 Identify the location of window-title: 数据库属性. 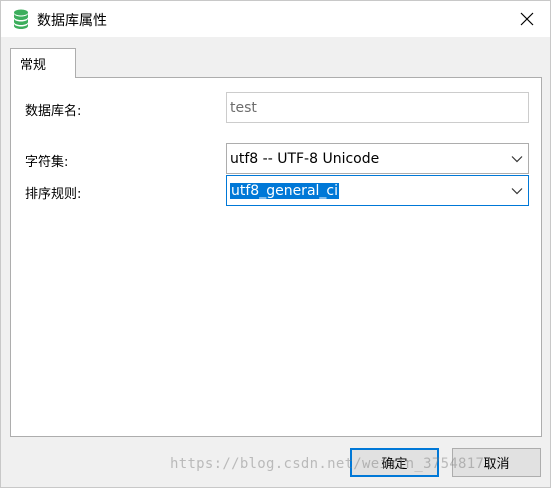
(72, 21).